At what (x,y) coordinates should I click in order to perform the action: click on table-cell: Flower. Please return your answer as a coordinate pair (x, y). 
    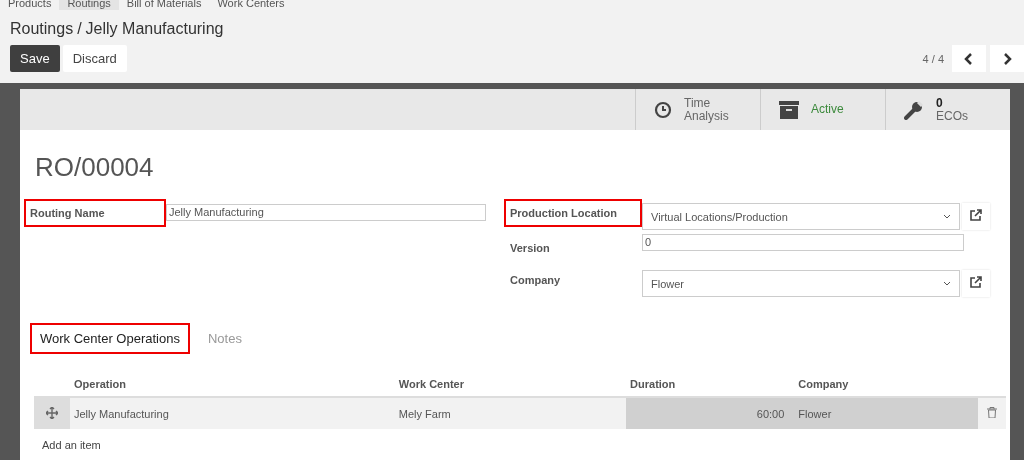
    Looking at the image, I should click on (886, 413).